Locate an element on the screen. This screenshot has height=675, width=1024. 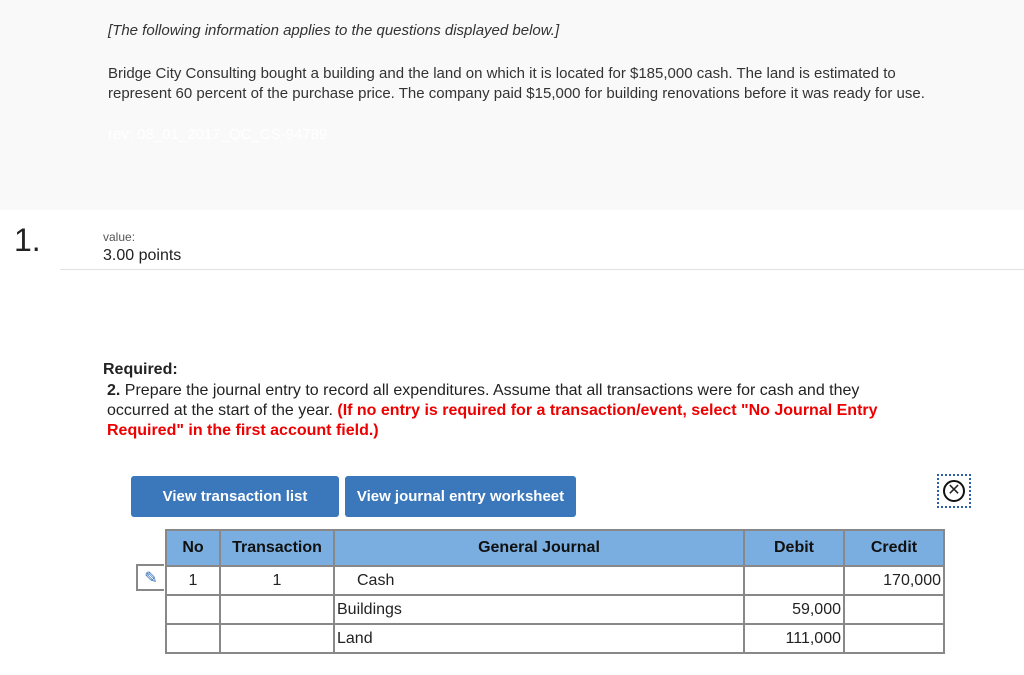
cell-transaction: 1 is located at coordinates (277, 580).